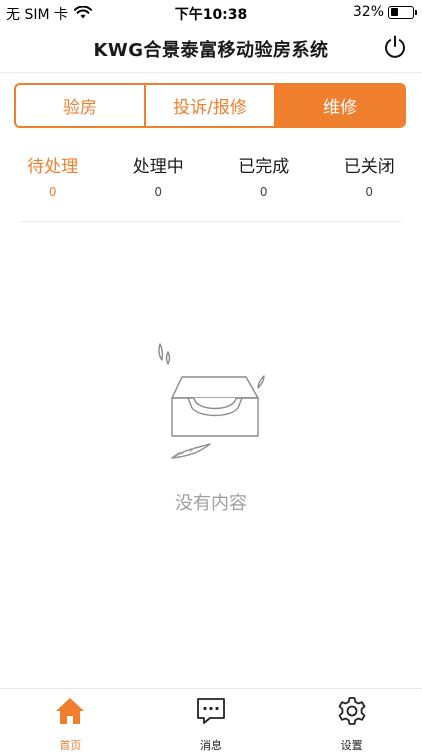 The height and width of the screenshot is (753, 422). Describe the element at coordinates (211, 221) in the screenshot. I see `divider` at that location.